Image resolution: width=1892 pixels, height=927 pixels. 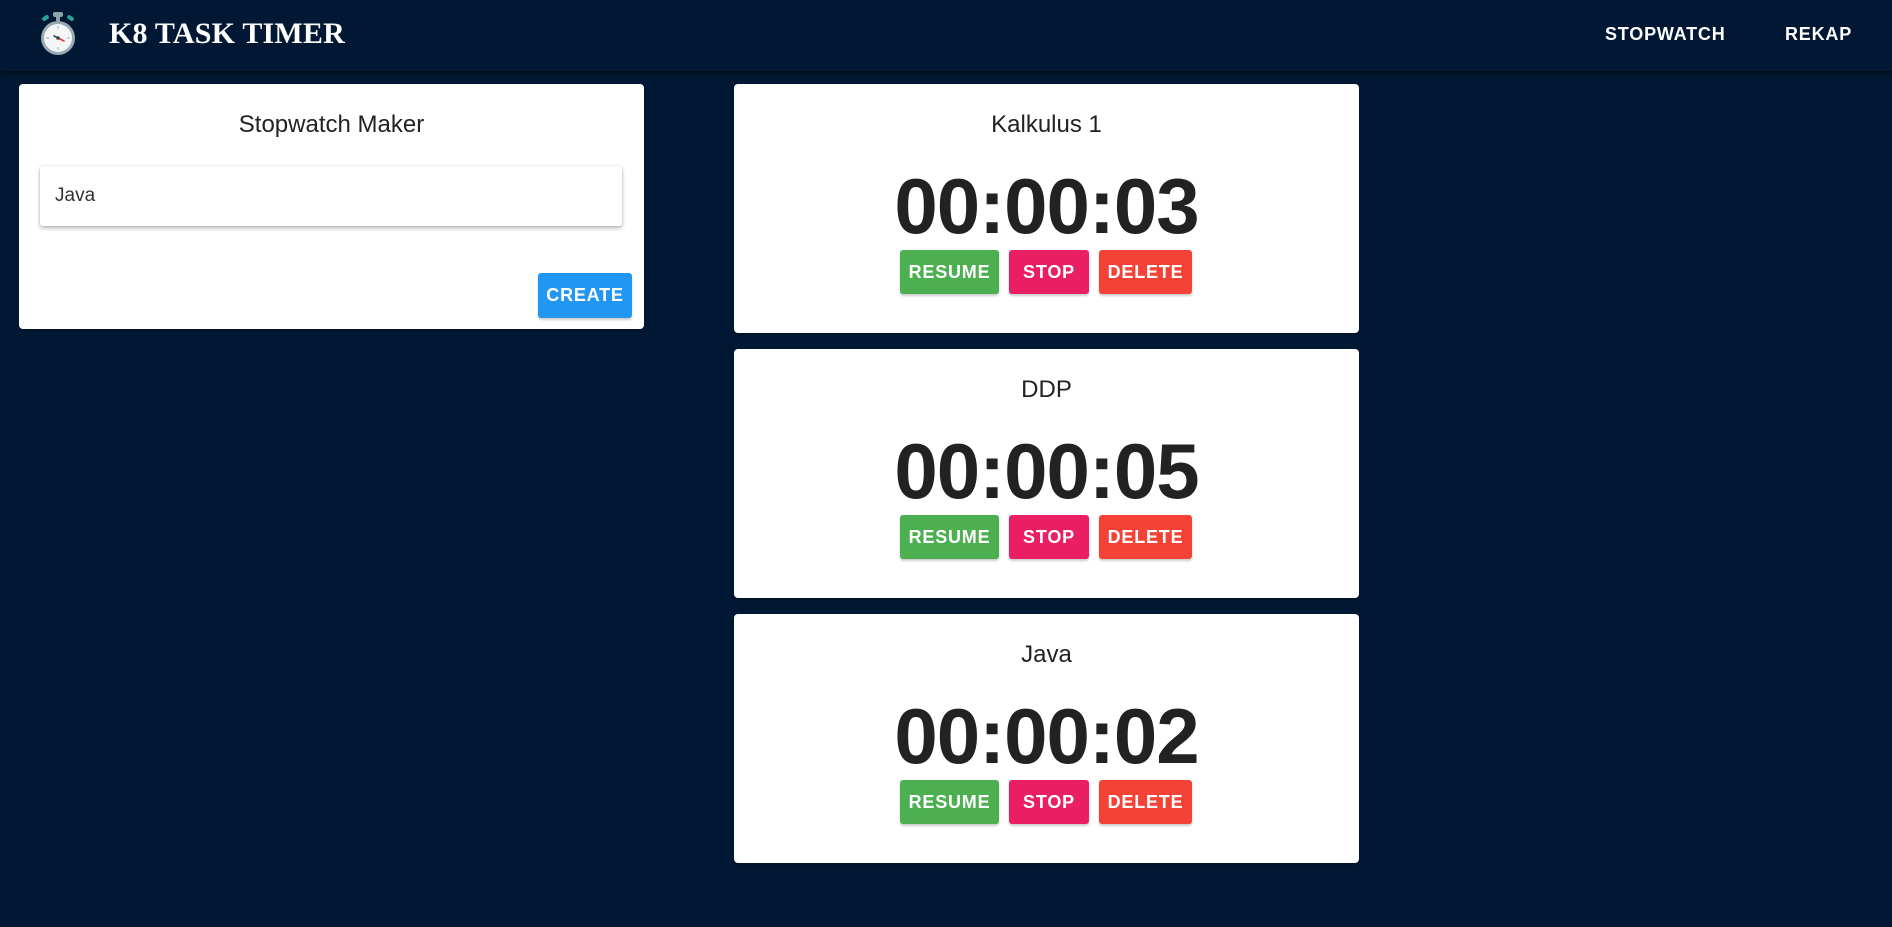 I want to click on nav-rekap-link: REKAP, so click(x=1818, y=34).